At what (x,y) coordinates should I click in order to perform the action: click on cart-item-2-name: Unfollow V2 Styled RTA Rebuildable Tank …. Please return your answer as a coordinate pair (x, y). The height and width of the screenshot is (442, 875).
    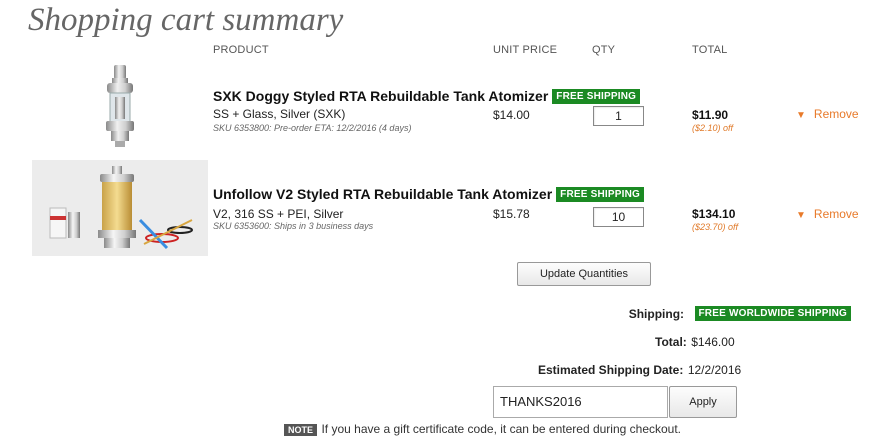
    Looking at the image, I should click on (428, 194).